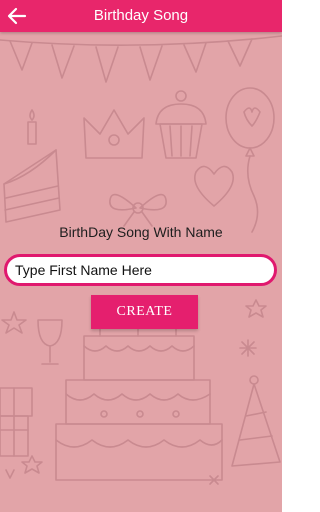 Image resolution: width=320 pixels, height=512 pixels. I want to click on cupcake-icon, so click(181, 124).